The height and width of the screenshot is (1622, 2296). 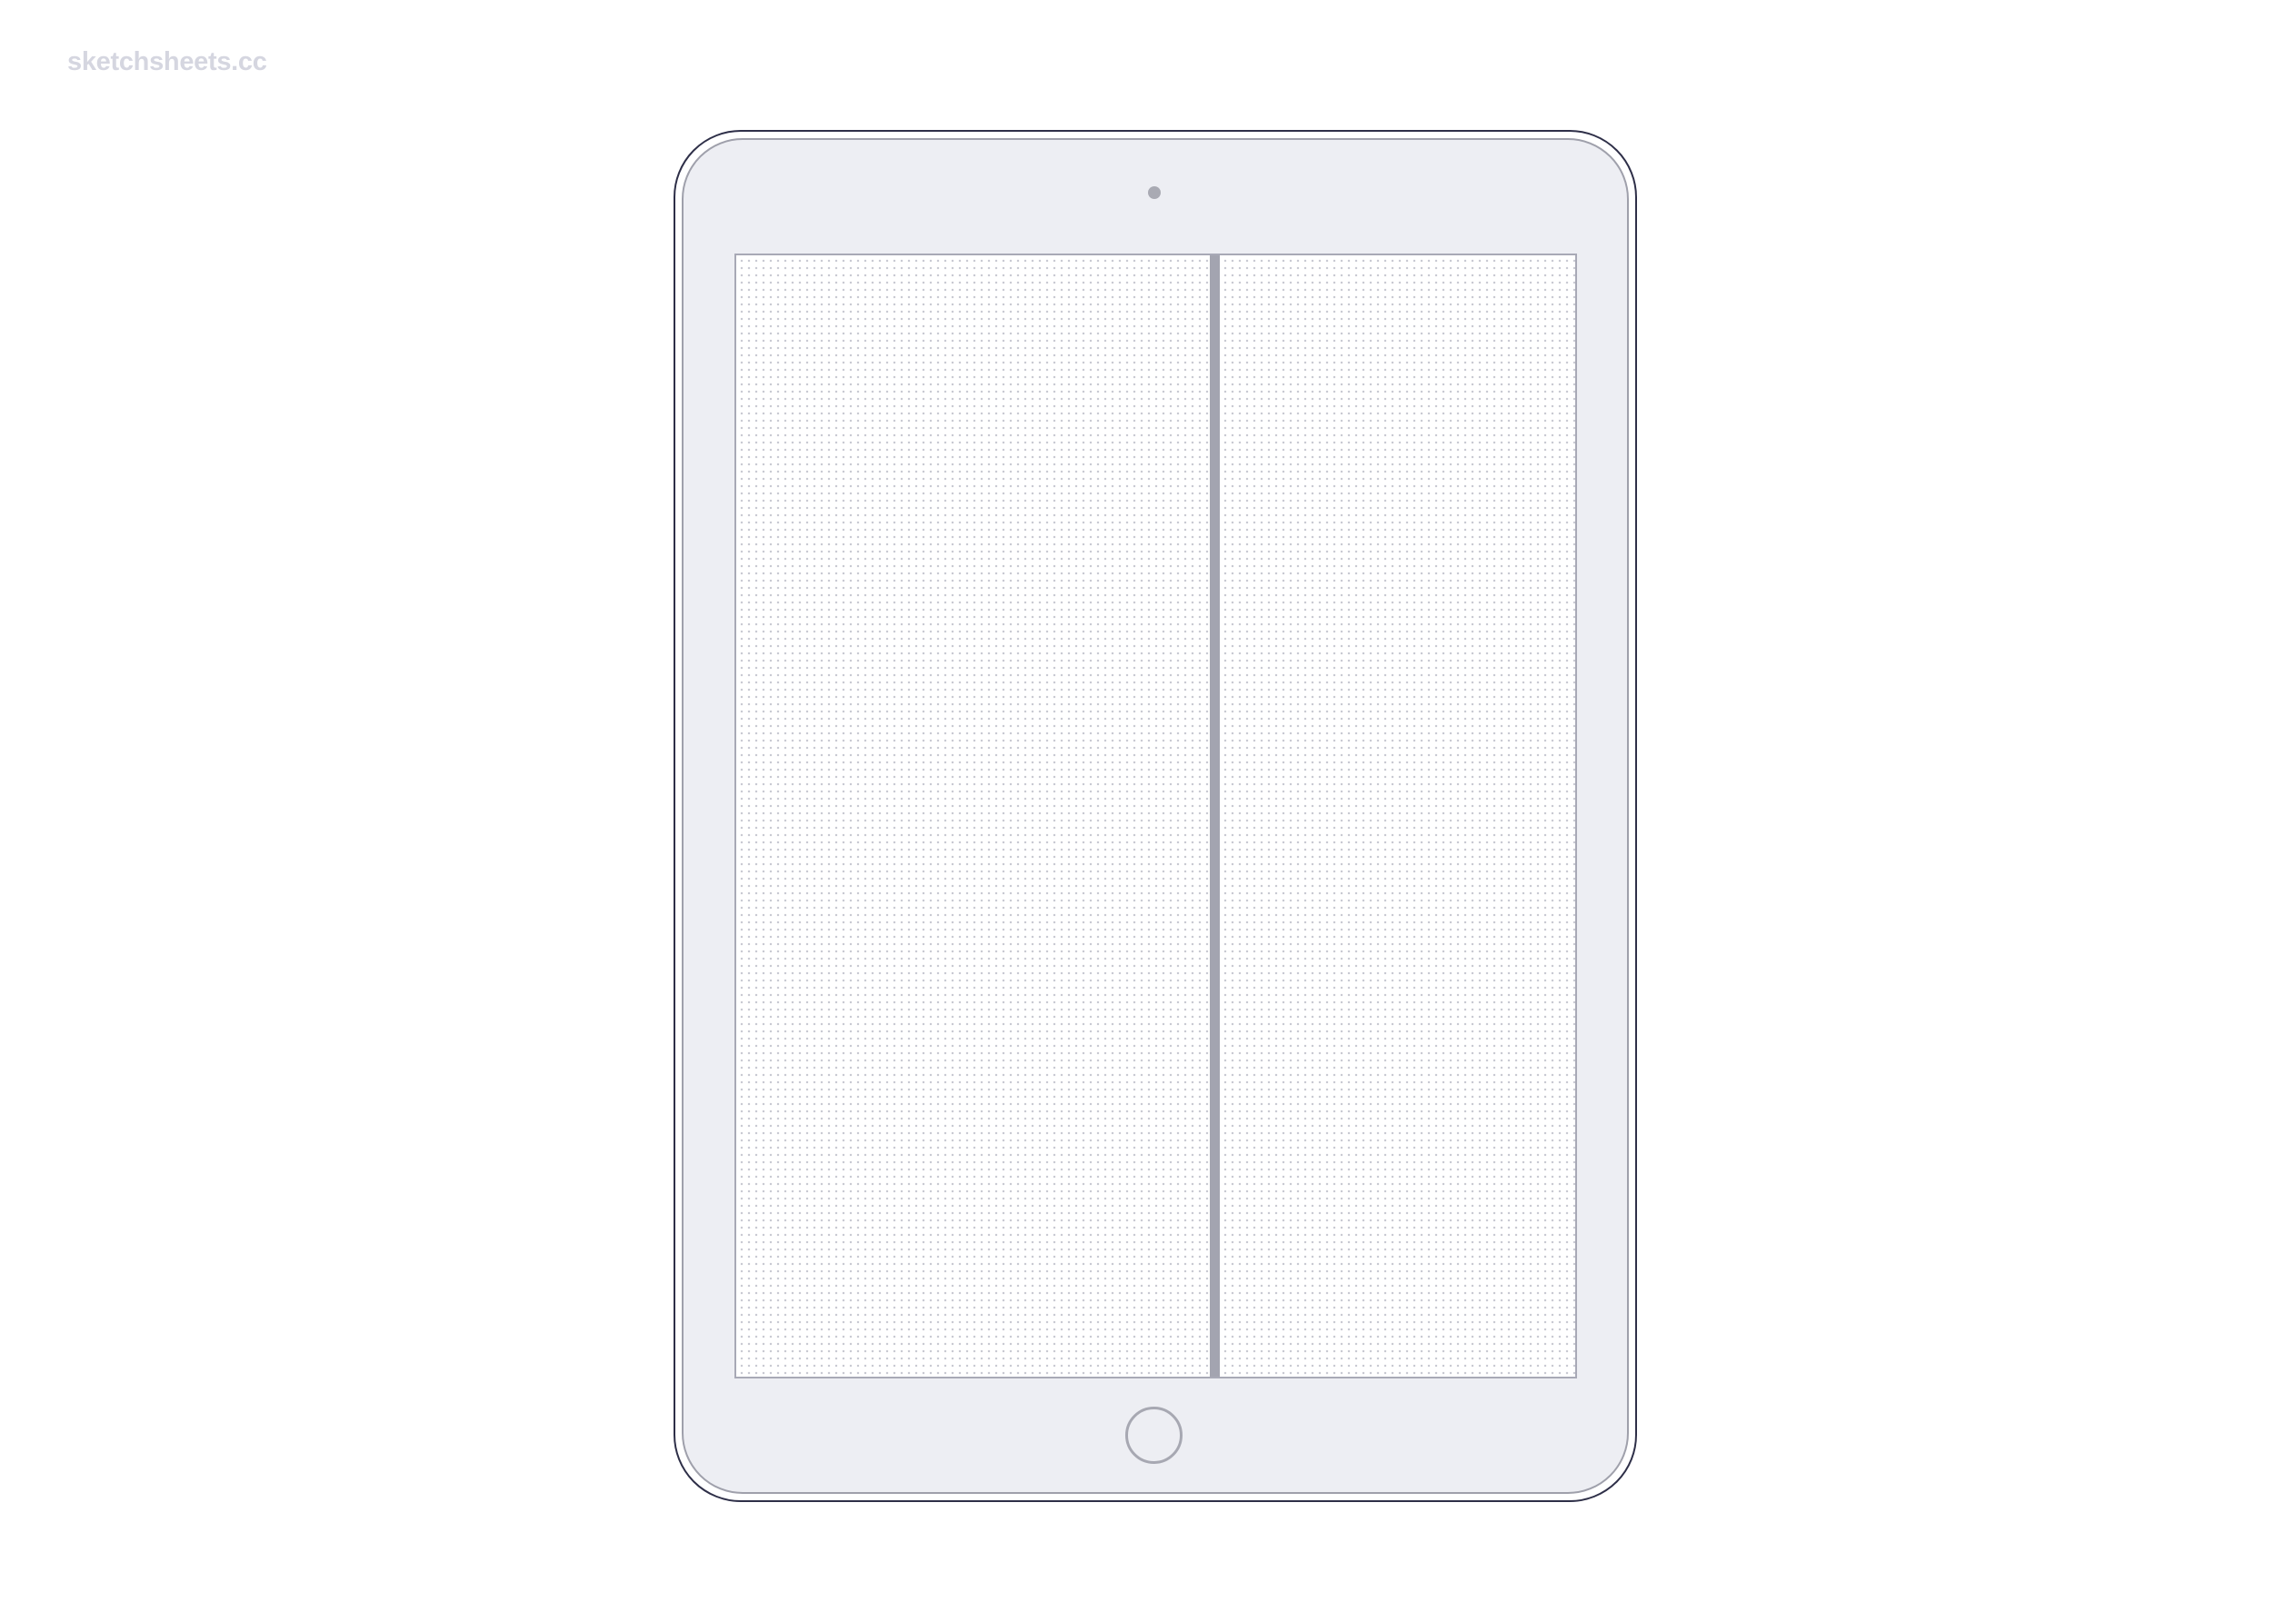 I want to click on split-view-right-pane, so click(x=1397, y=816).